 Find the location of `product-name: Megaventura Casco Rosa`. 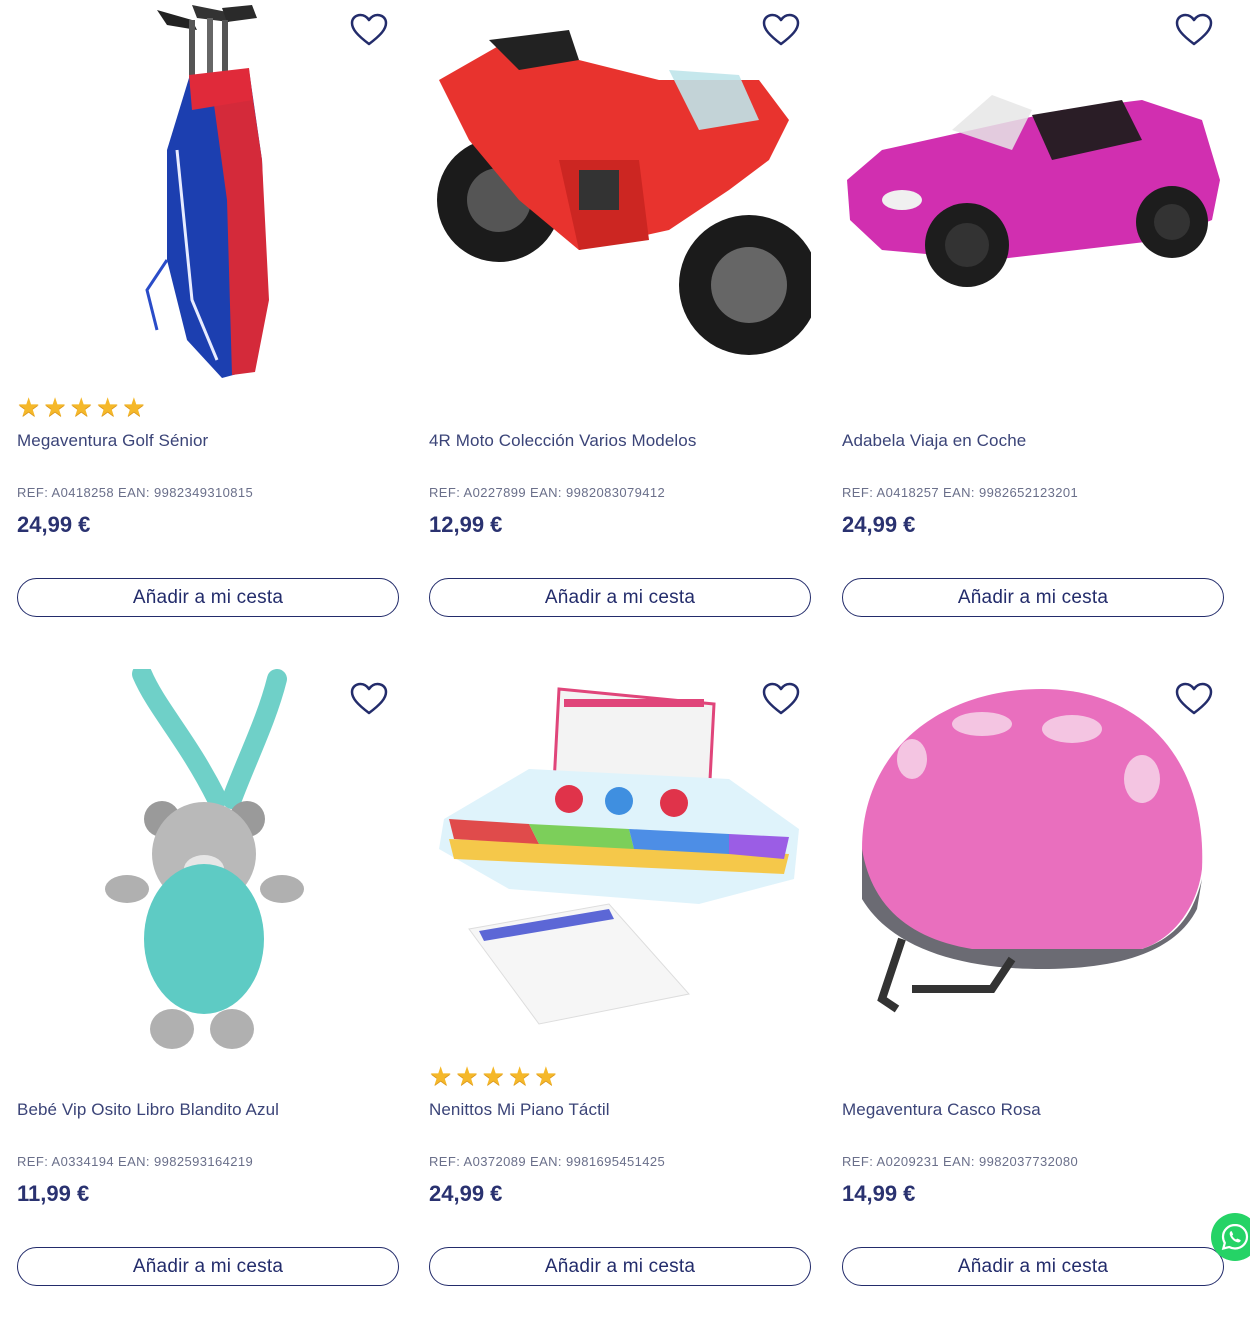

product-name: Megaventura Casco Rosa is located at coordinates (941, 1110).